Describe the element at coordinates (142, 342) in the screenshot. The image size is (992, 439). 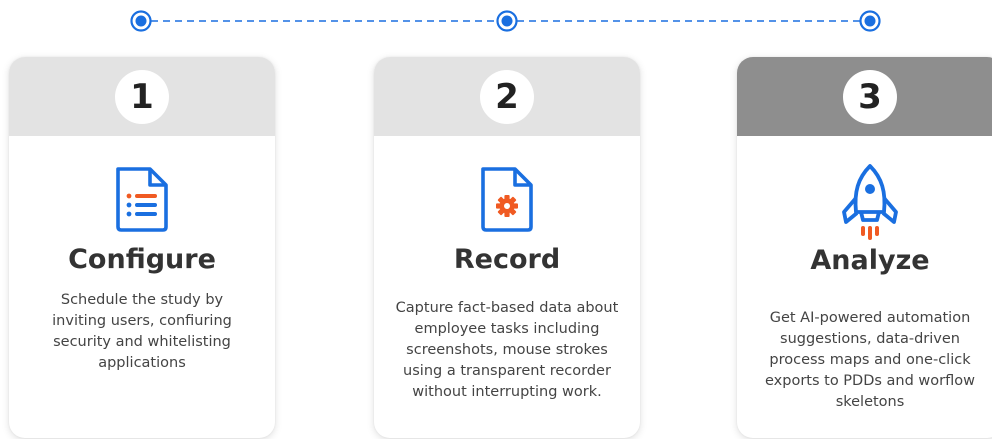
I see `description-line: security and whitelisting` at that location.